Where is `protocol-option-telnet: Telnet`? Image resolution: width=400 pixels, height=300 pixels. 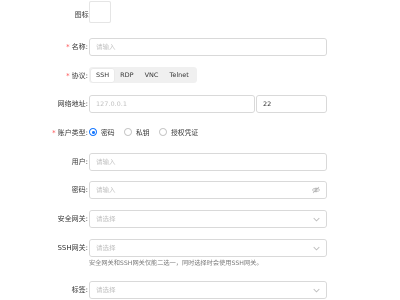 protocol-option-telnet: Telnet is located at coordinates (178, 75).